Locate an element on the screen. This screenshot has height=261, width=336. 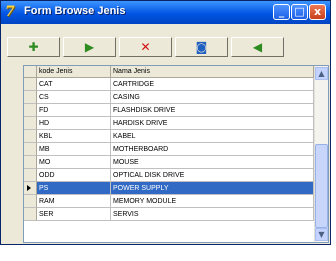
table-row: MO MOUSE is located at coordinates (169, 162).